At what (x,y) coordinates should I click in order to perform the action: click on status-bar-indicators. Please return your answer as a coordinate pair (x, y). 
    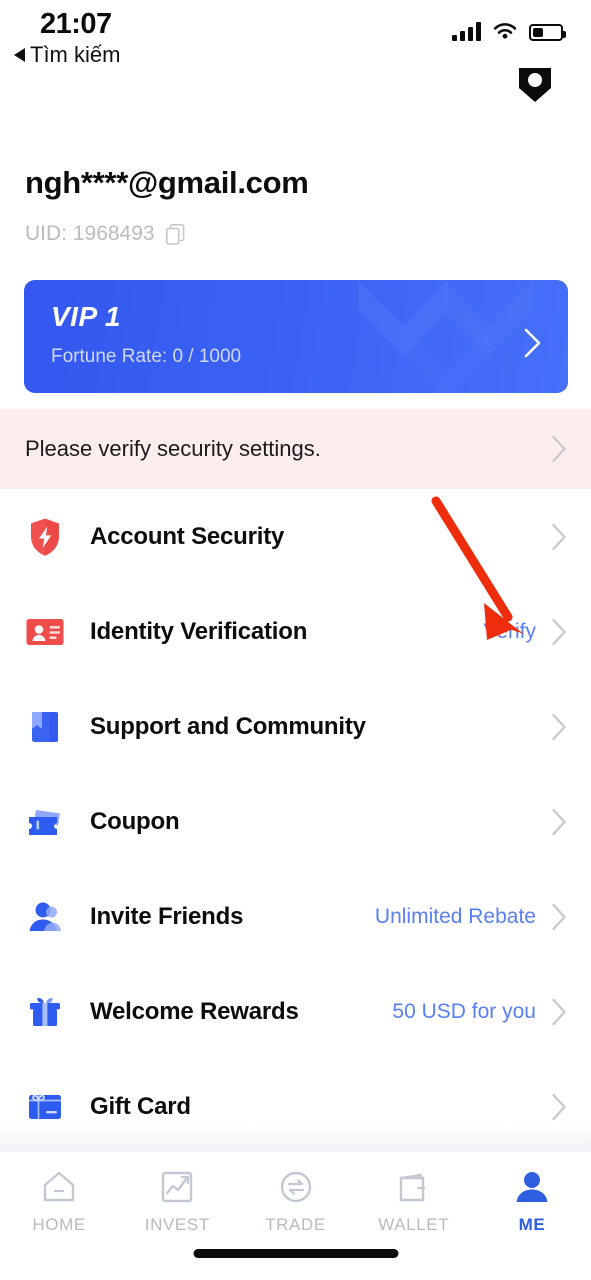
    Looking at the image, I should click on (509, 31).